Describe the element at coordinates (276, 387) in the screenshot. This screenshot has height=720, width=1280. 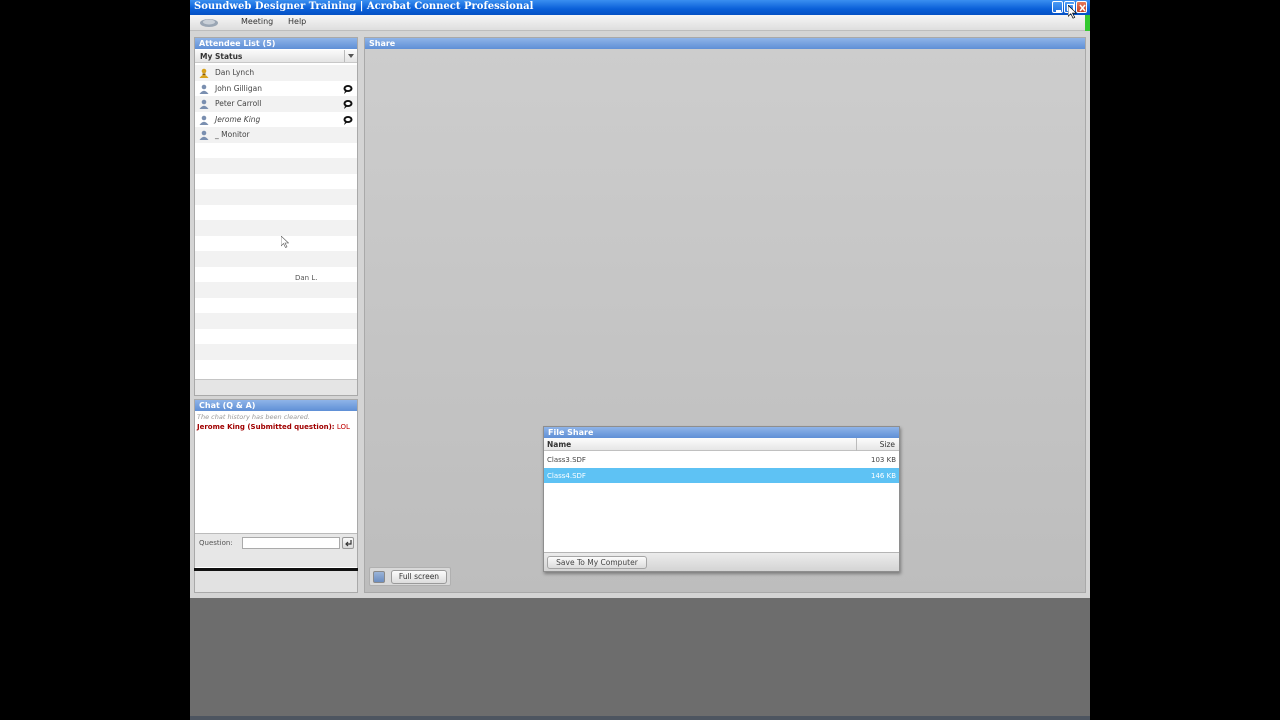
I see `attendee-list-footer` at that location.